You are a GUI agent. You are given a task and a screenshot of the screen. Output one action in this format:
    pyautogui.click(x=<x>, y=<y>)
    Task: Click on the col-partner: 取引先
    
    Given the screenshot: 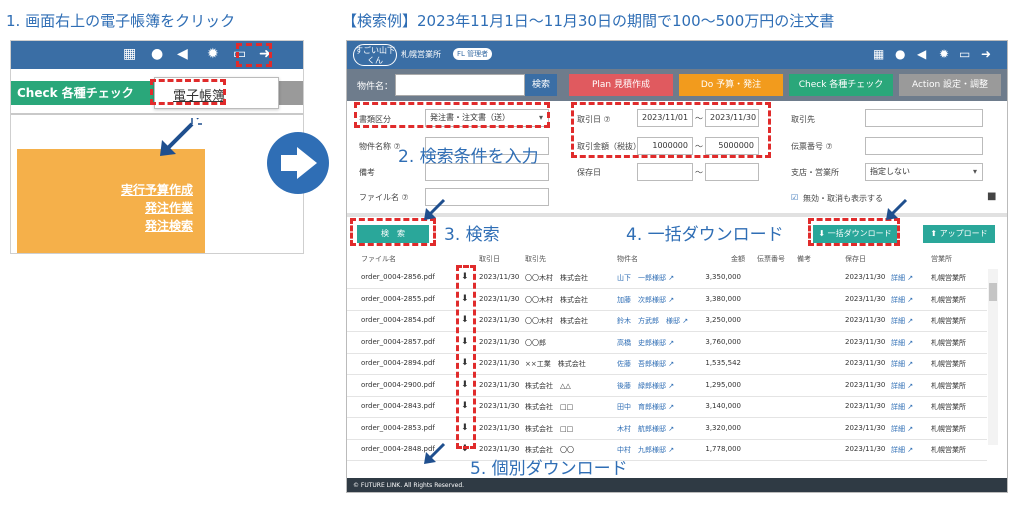 What is the action you would take?
    pyautogui.click(x=535, y=259)
    